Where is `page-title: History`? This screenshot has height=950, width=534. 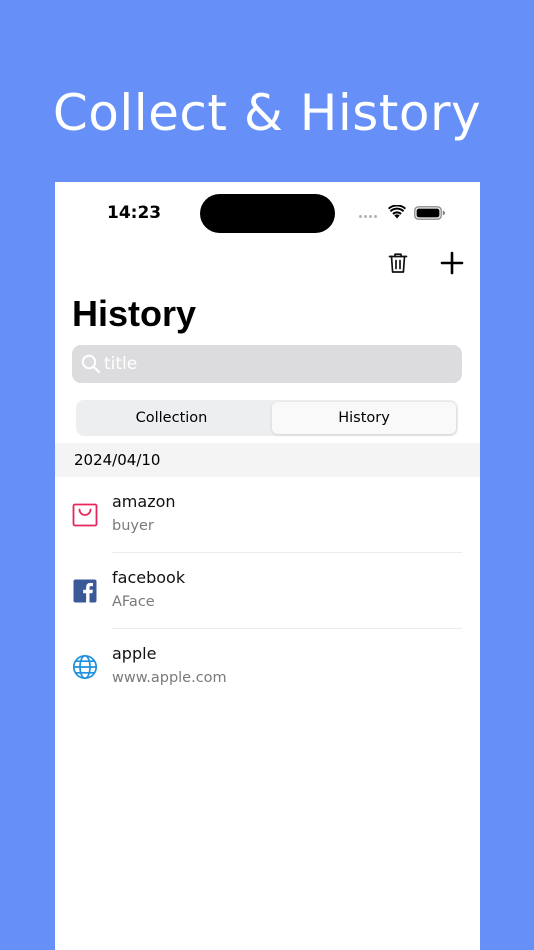
page-title: History is located at coordinates (134, 313).